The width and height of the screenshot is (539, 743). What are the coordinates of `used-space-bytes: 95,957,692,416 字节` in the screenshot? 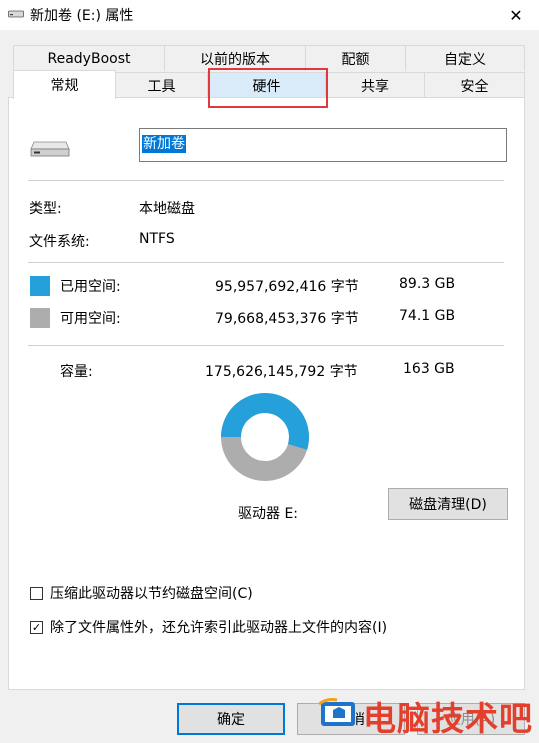 It's located at (287, 287).